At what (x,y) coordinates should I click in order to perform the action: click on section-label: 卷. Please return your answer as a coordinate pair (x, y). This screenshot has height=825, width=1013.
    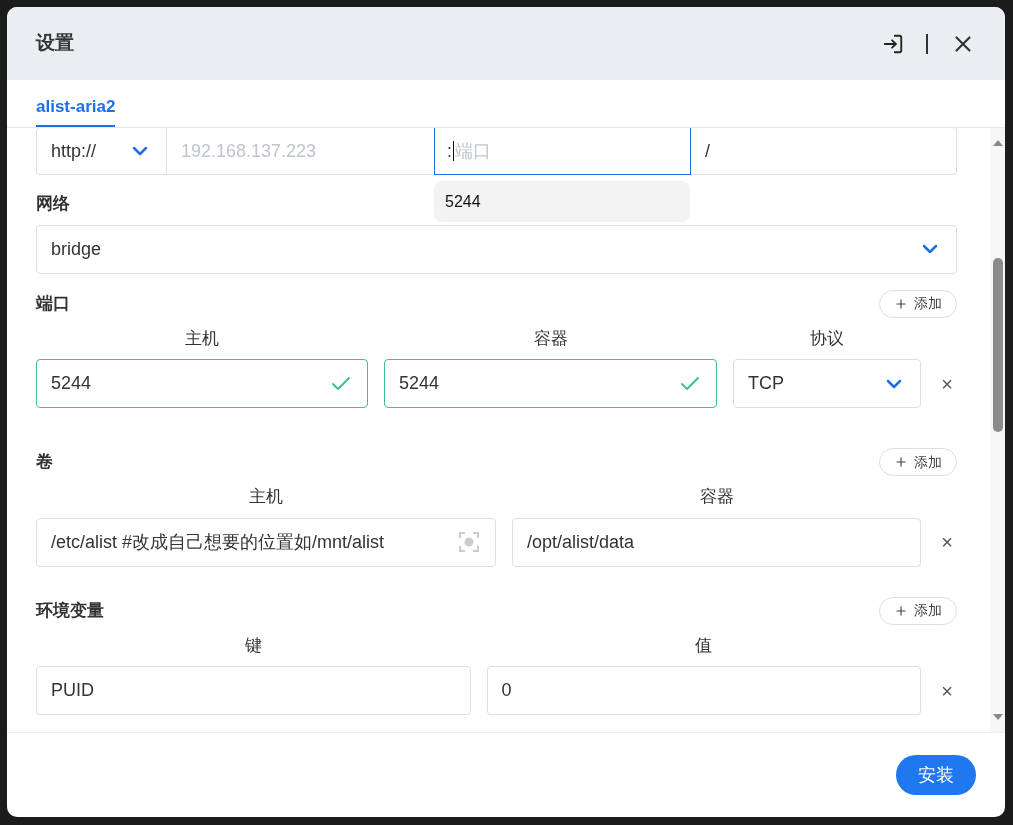
    Looking at the image, I should click on (44, 462).